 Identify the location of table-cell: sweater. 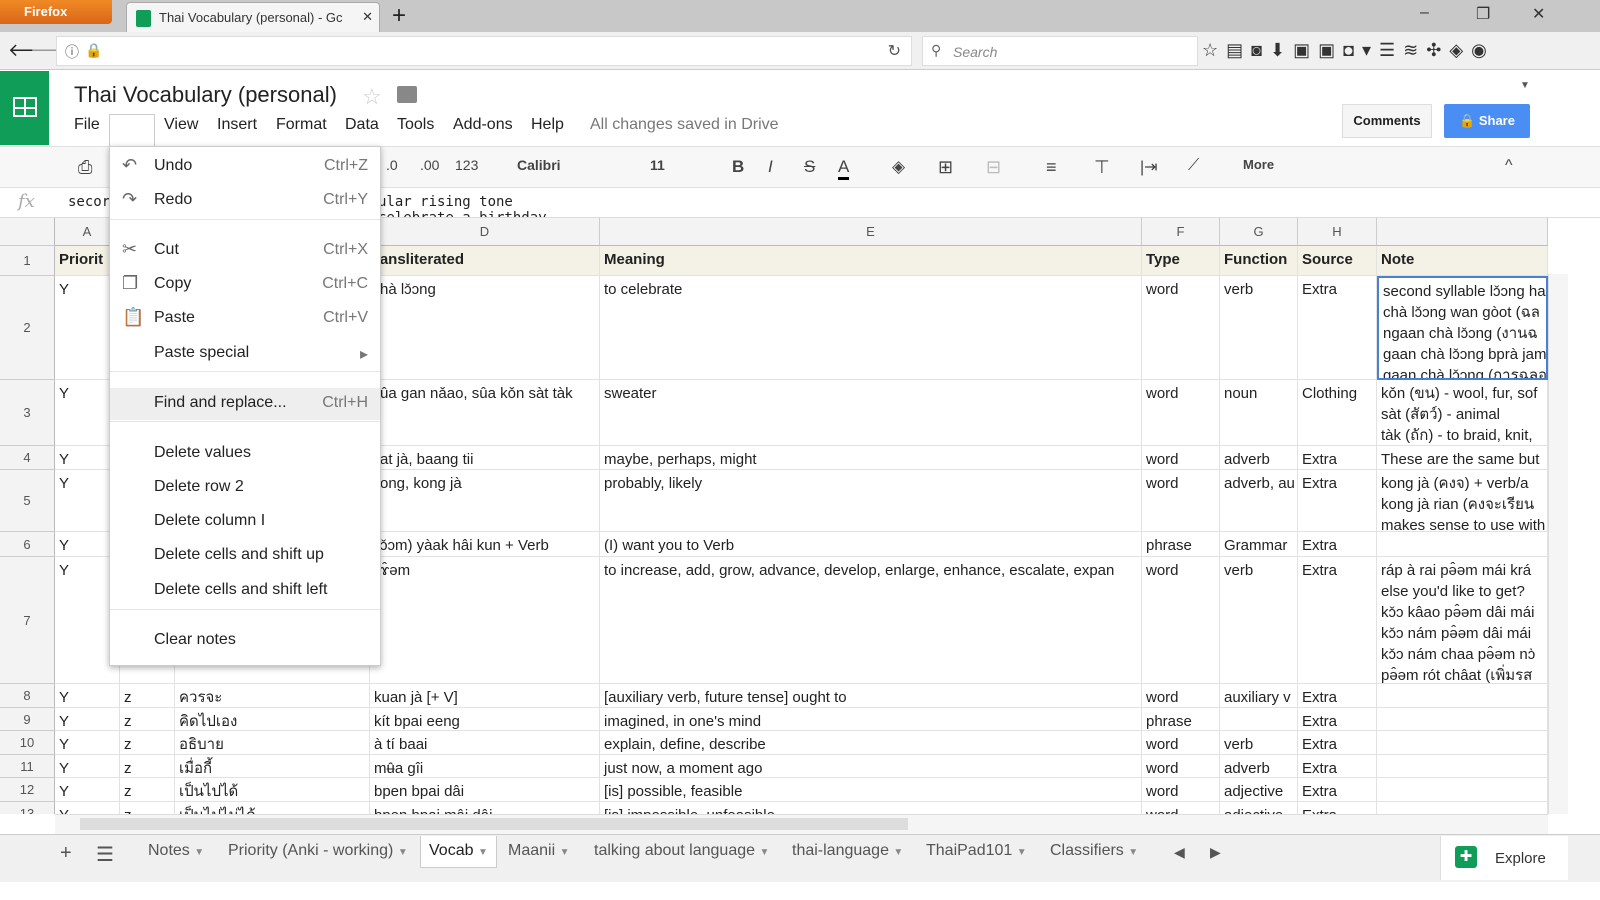
(871, 413).